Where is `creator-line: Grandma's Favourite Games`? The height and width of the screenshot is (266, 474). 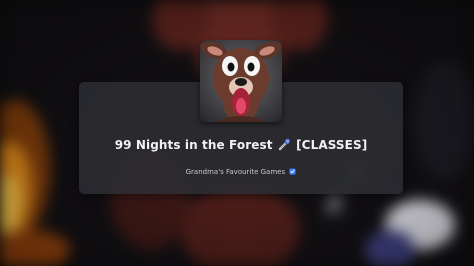
creator-line: Grandma's Favourite Games is located at coordinates (241, 172).